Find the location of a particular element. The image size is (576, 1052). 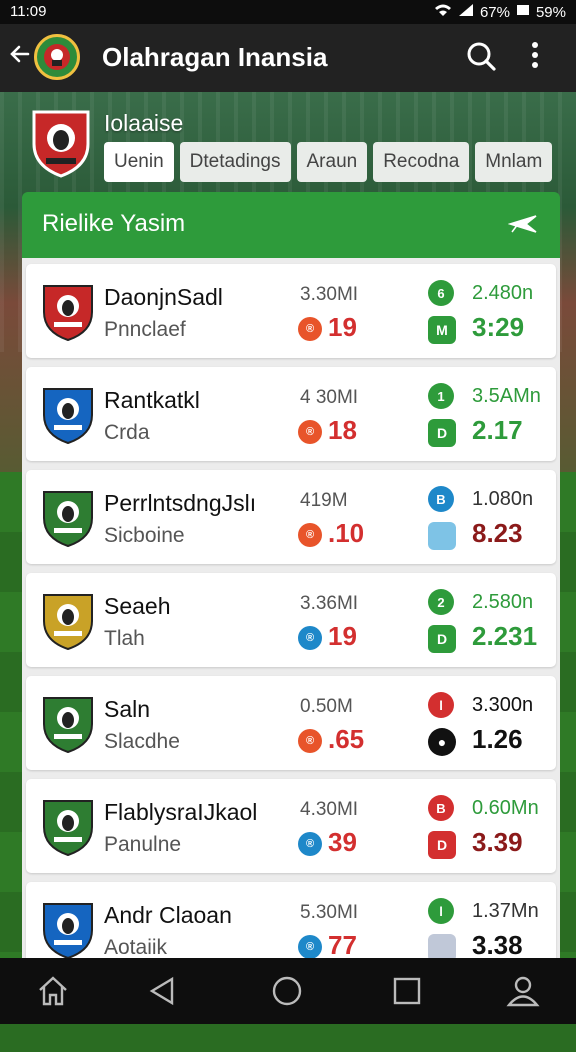

plane-icon is located at coordinates (522, 226).